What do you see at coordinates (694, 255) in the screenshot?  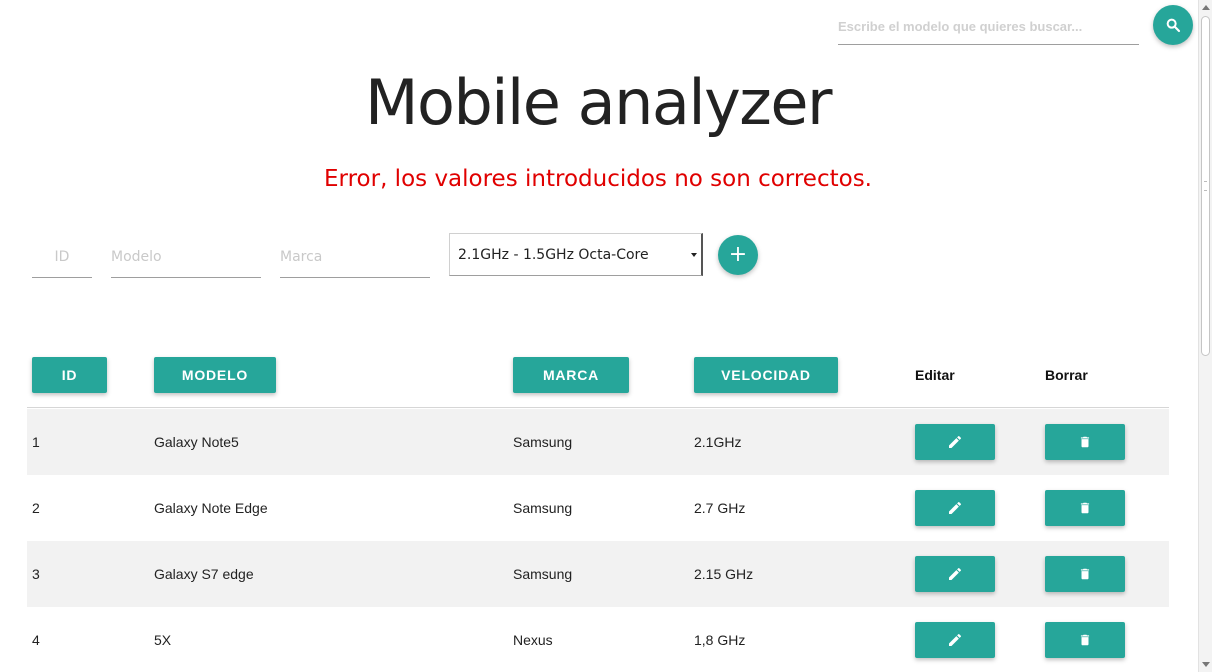 I see `dropdown-arrow-icon` at bounding box center [694, 255].